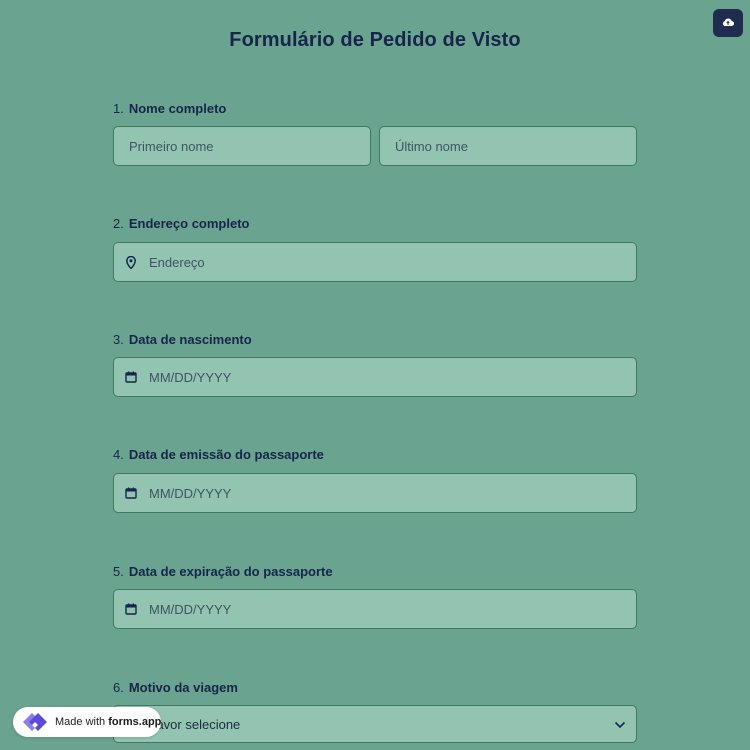 Image resolution: width=750 pixels, height=750 pixels. I want to click on travel-reason-select: Por favor selecione, so click(375, 724).